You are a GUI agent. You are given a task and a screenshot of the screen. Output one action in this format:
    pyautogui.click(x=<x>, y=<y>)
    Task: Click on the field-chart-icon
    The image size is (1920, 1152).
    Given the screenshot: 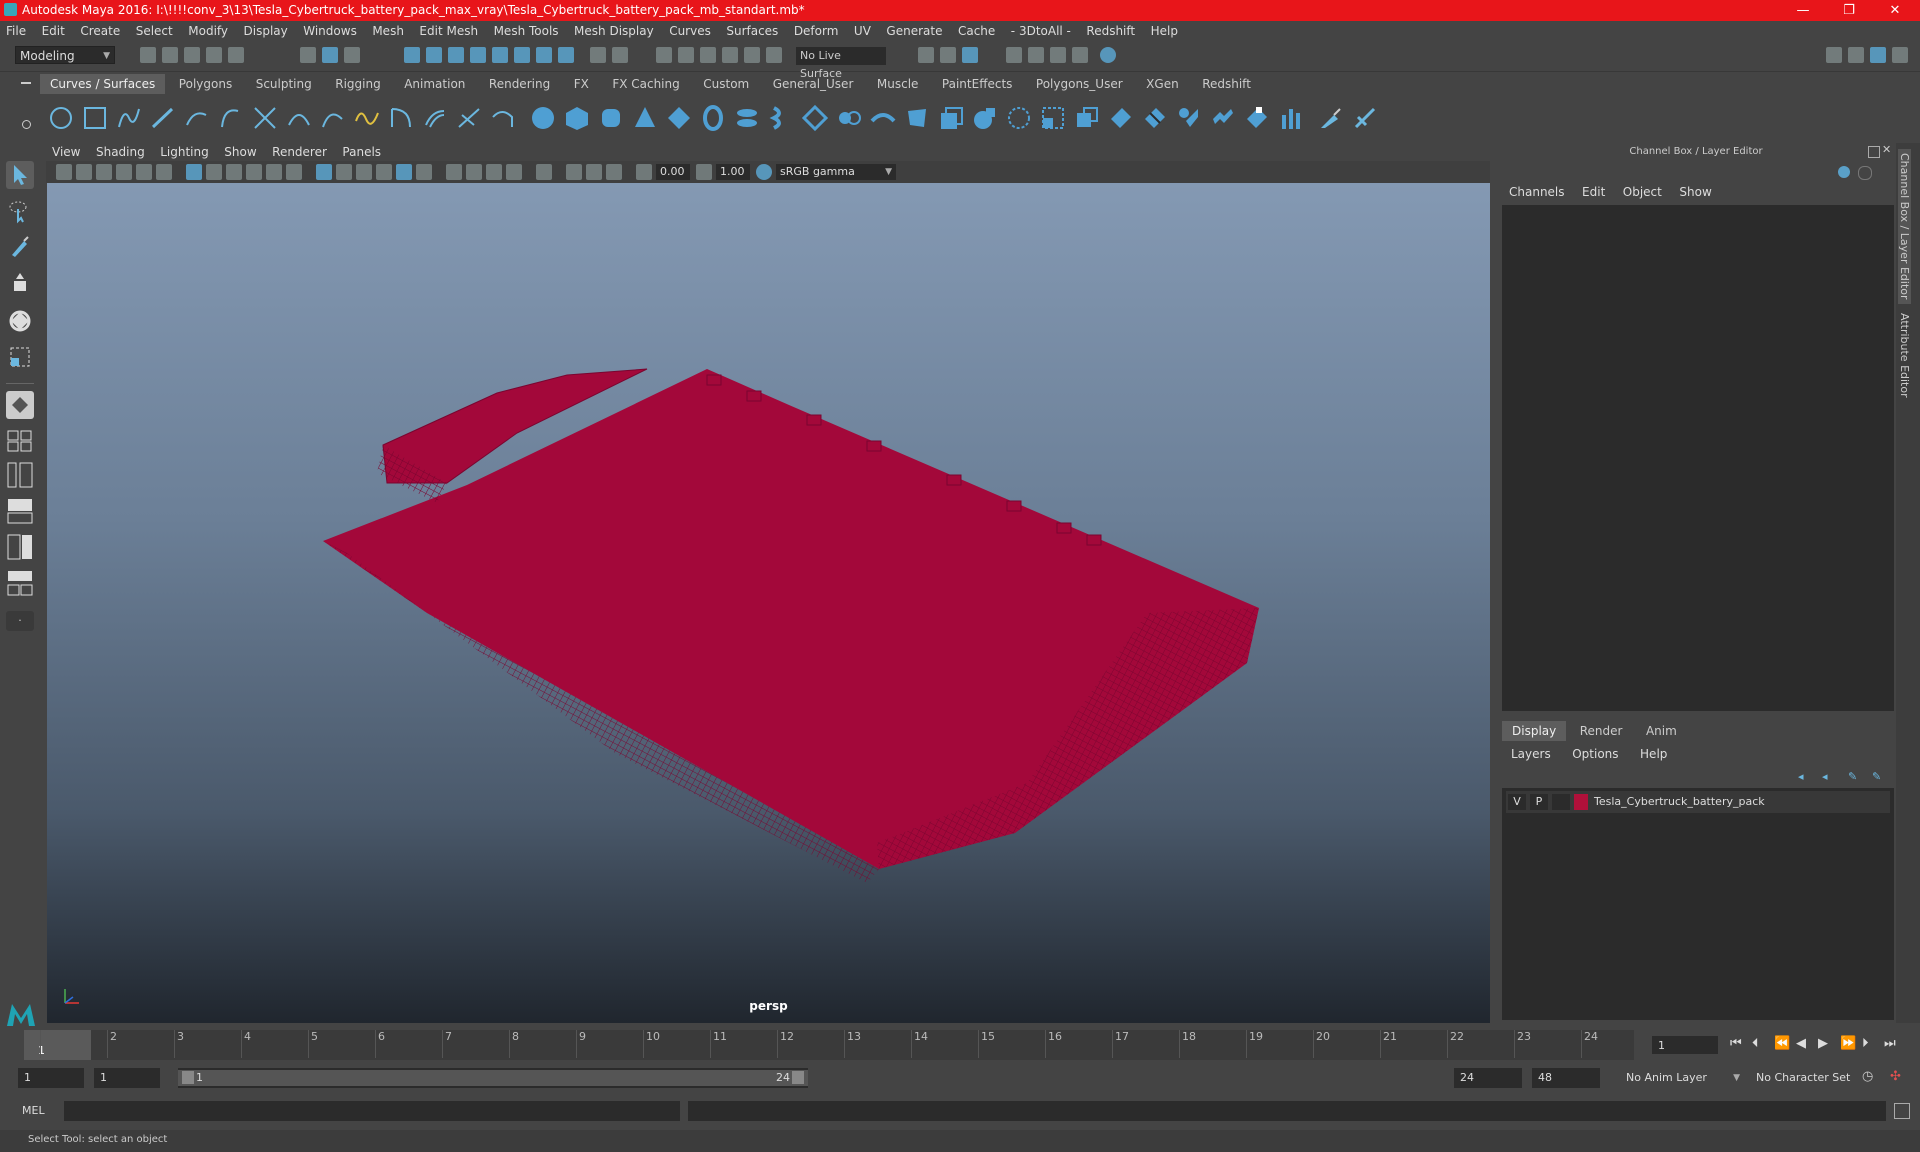 What is the action you would take?
    pyautogui.click(x=274, y=172)
    